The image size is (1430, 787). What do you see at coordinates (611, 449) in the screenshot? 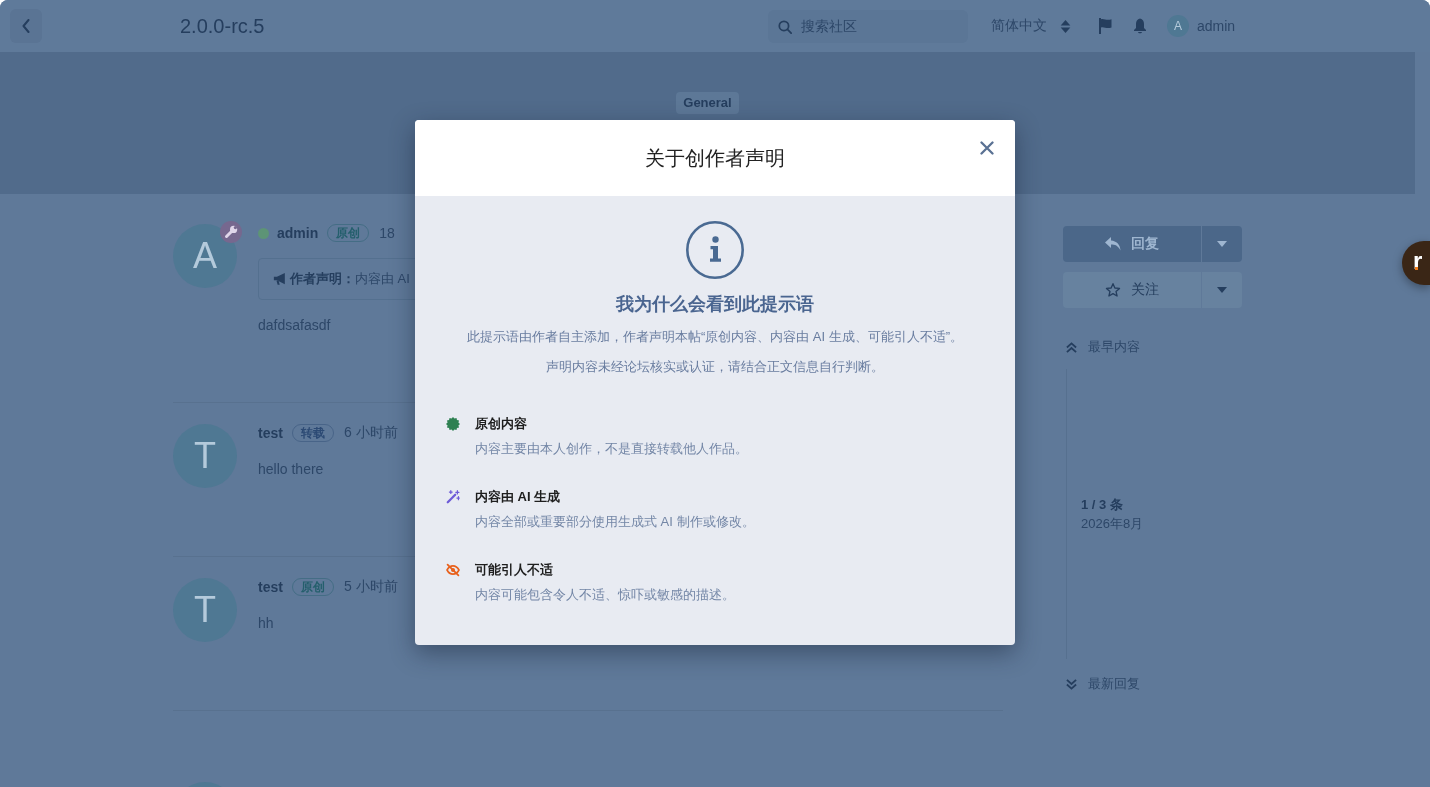
I see `declaration-description: 内容主要由本人创作，不是直接转载他人作品。` at bounding box center [611, 449].